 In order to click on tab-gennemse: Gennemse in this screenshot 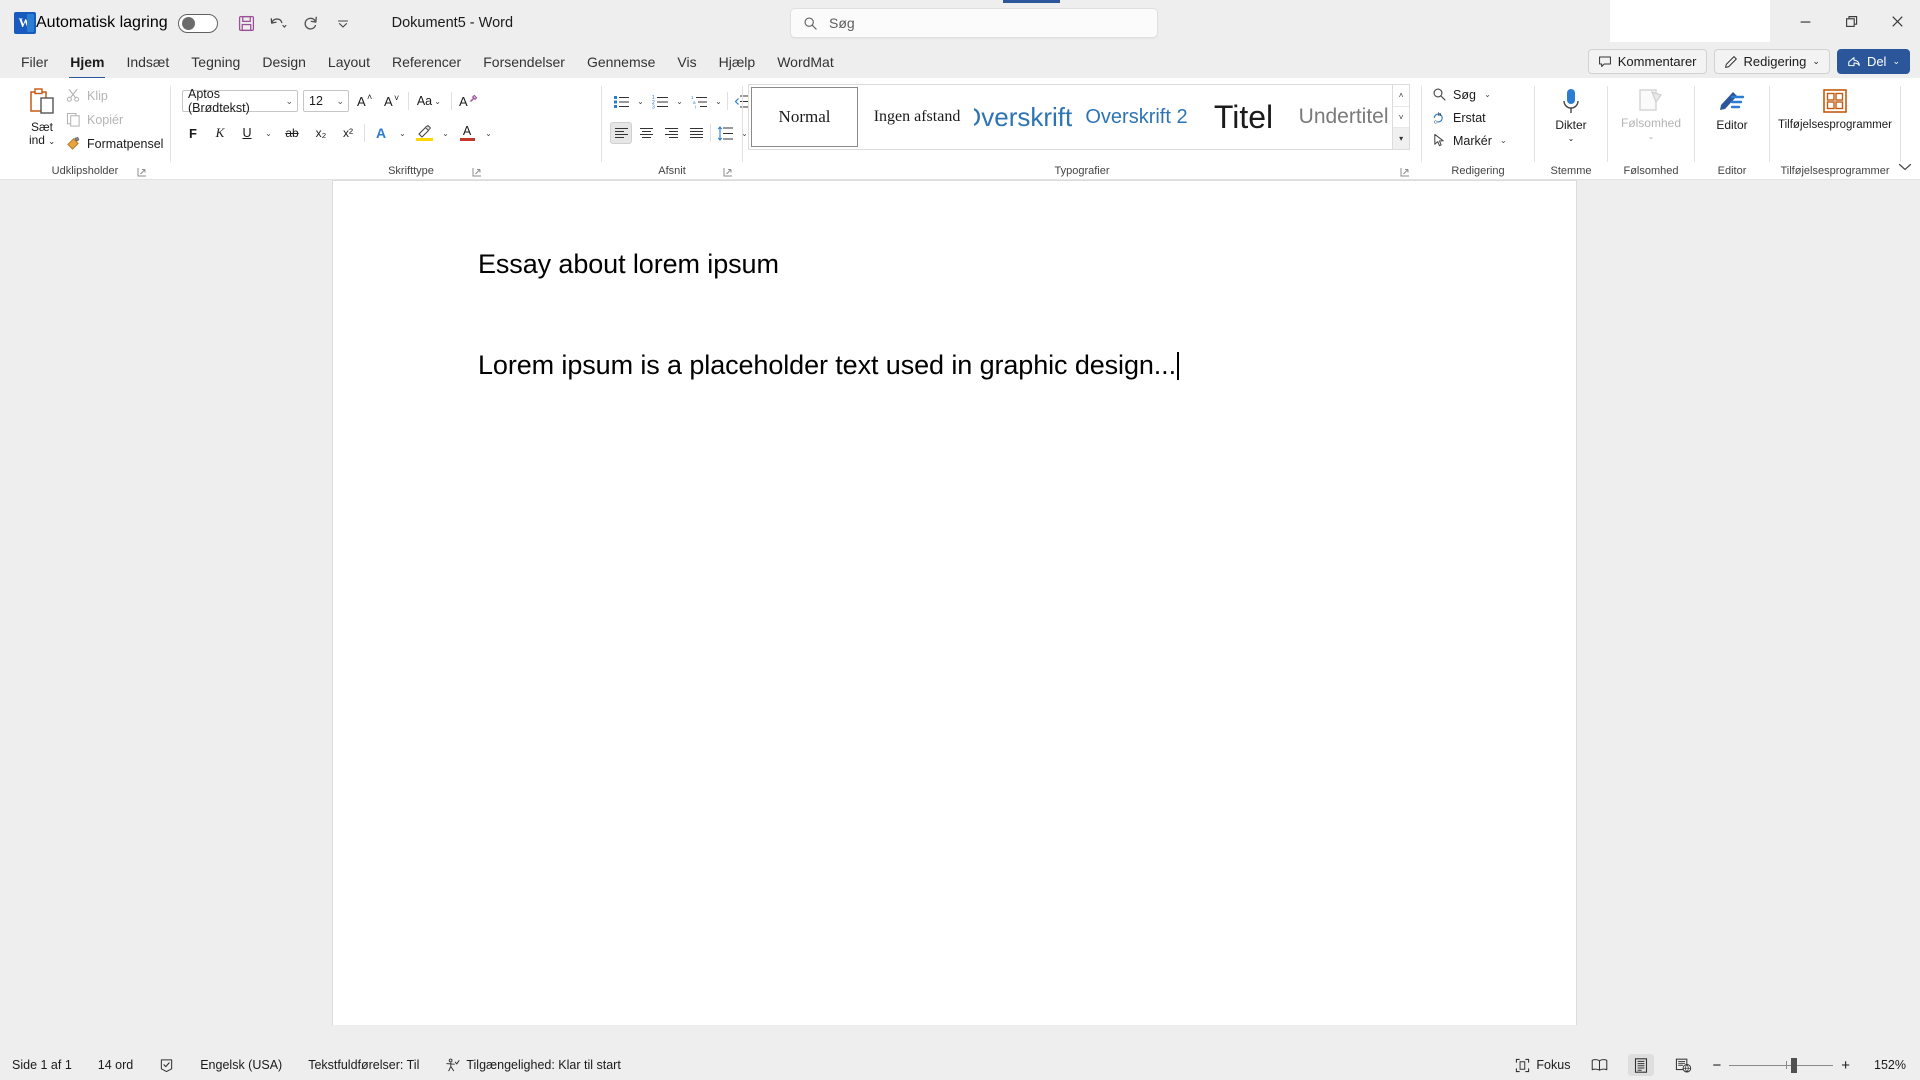, I will do `click(621, 62)`.